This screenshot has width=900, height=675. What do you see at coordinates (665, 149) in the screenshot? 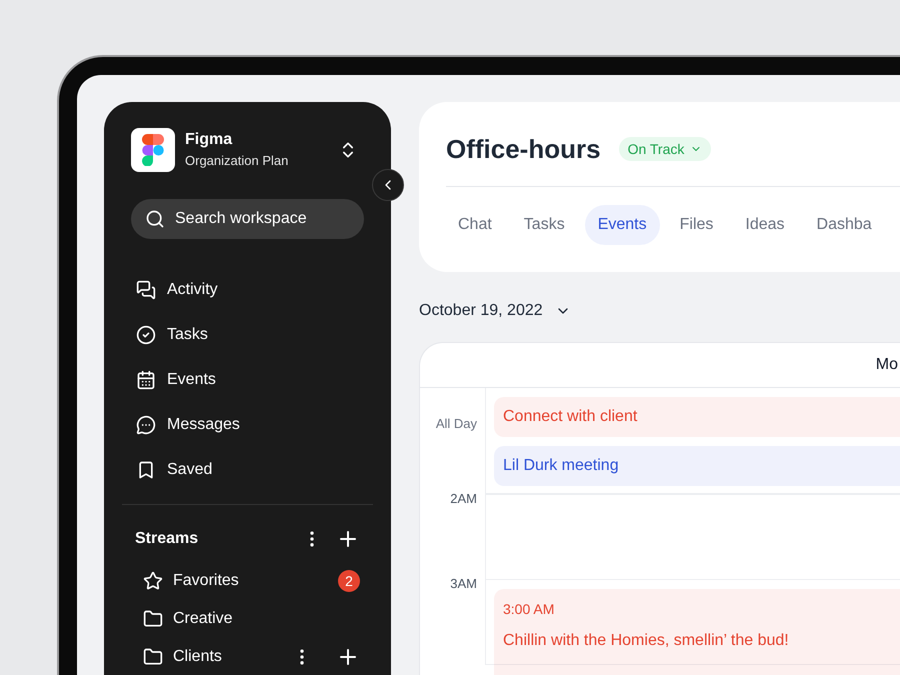
I see `status-dropdown: On Track` at bounding box center [665, 149].